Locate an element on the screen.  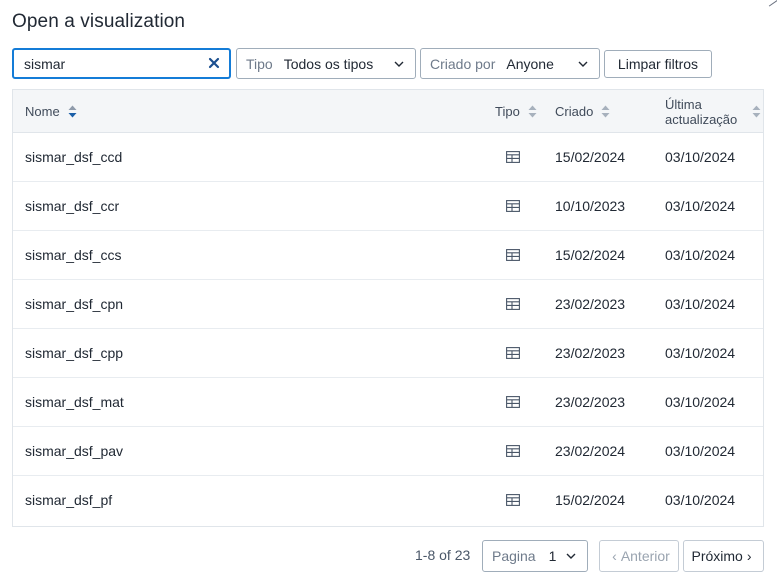
column-header-created: Criado is located at coordinates (582, 111).